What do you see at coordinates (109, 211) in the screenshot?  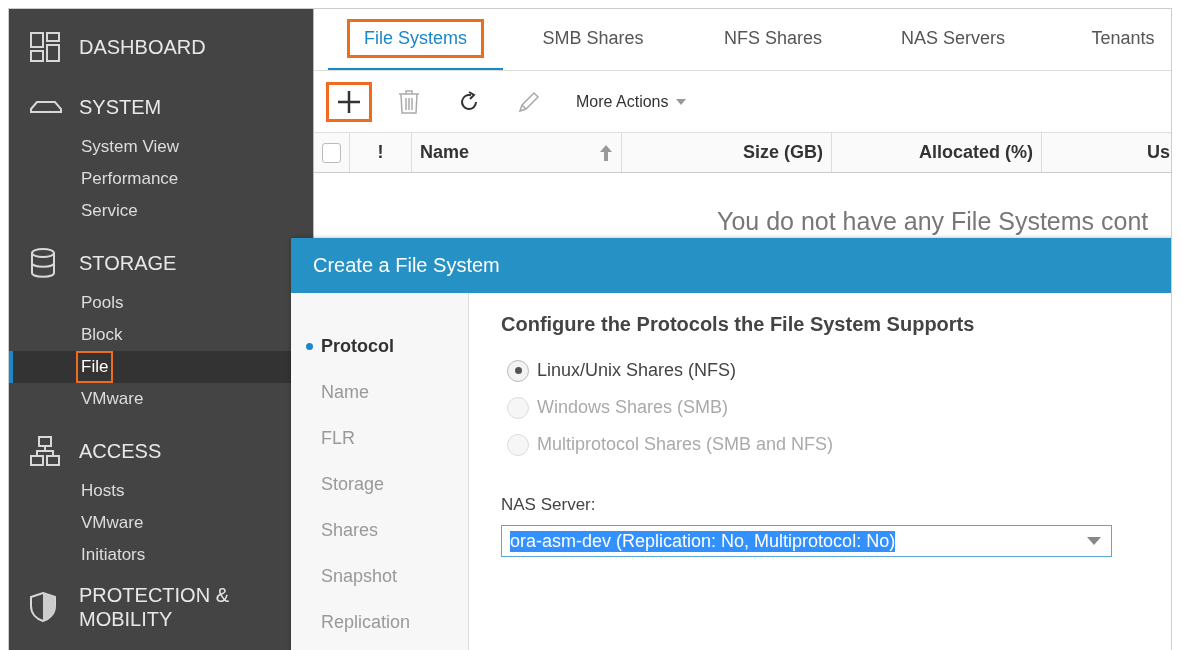 I see `nav-item: Service` at bounding box center [109, 211].